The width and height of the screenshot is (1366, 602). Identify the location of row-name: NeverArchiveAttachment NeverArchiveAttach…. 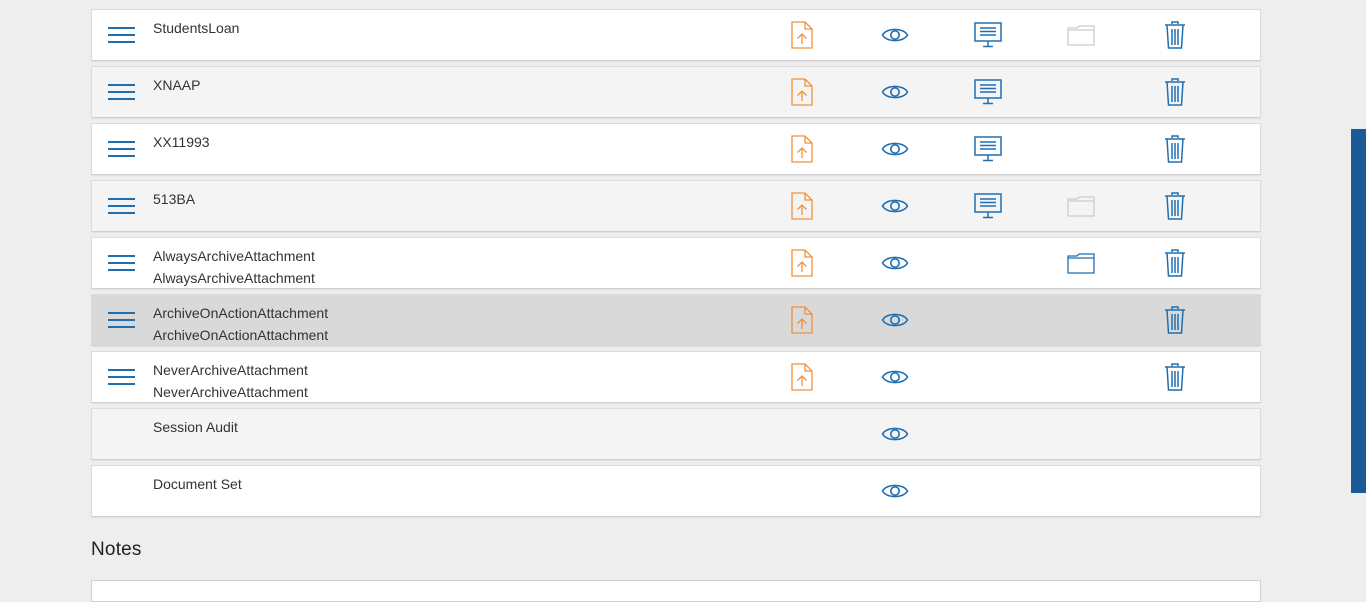
(230, 381).